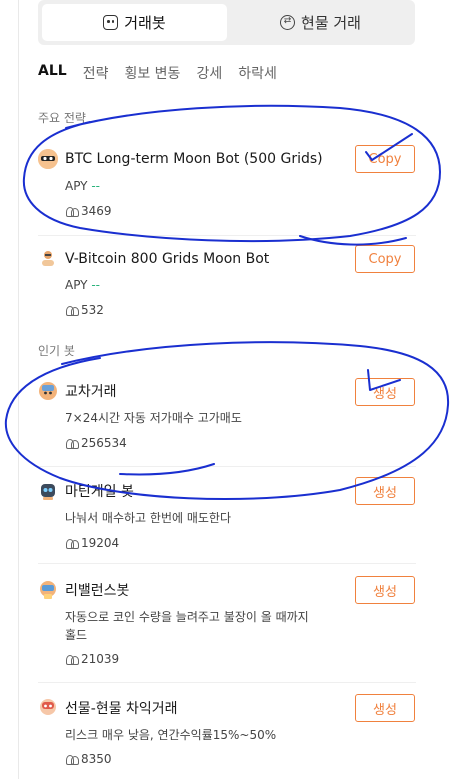 This screenshot has height=779, width=455. What do you see at coordinates (56, 351) in the screenshot?
I see `section-title-popular: 인기 봇` at bounding box center [56, 351].